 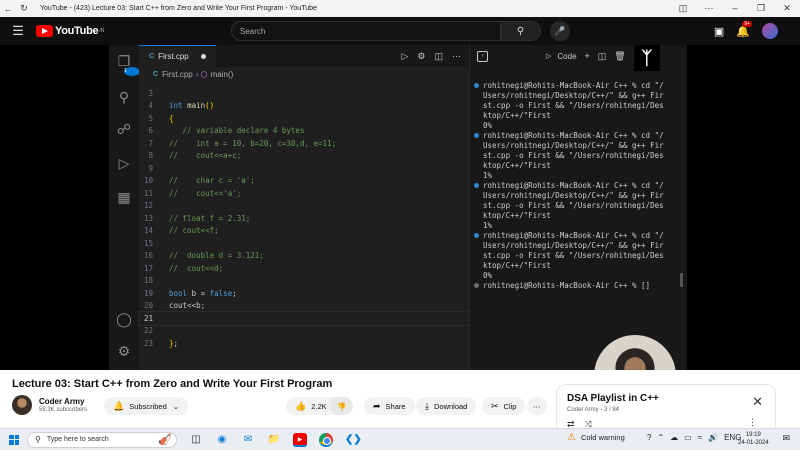 What do you see at coordinates (210, 218) in the screenshot?
I see `line-text: // float f = 2.31;` at bounding box center [210, 218].